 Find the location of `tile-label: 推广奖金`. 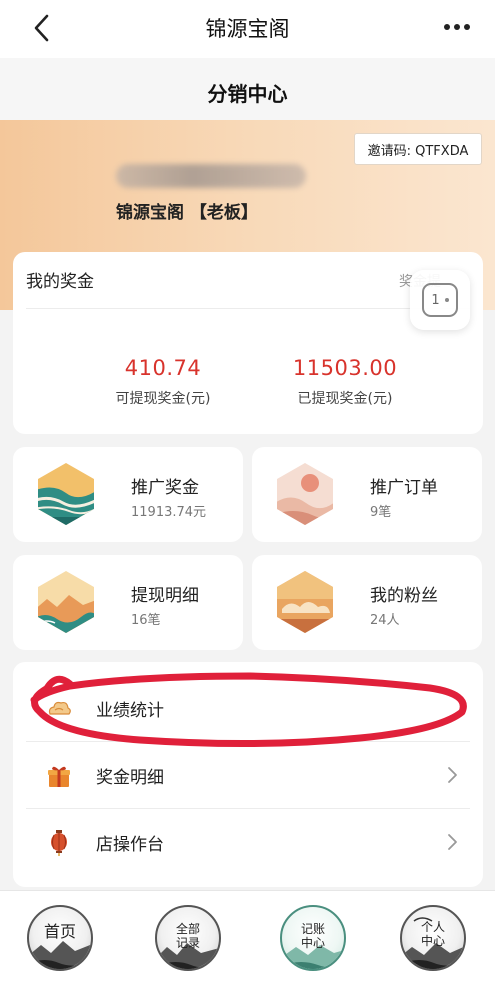

tile-label: 推广奖金 is located at coordinates (165, 488).